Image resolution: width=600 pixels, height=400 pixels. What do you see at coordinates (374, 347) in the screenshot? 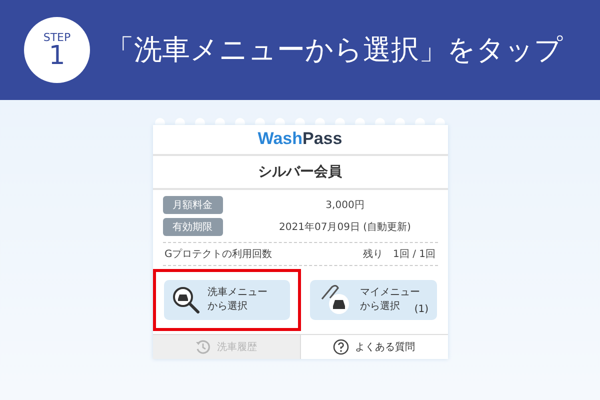
I see `footer-tab: よくある質問` at bounding box center [374, 347].